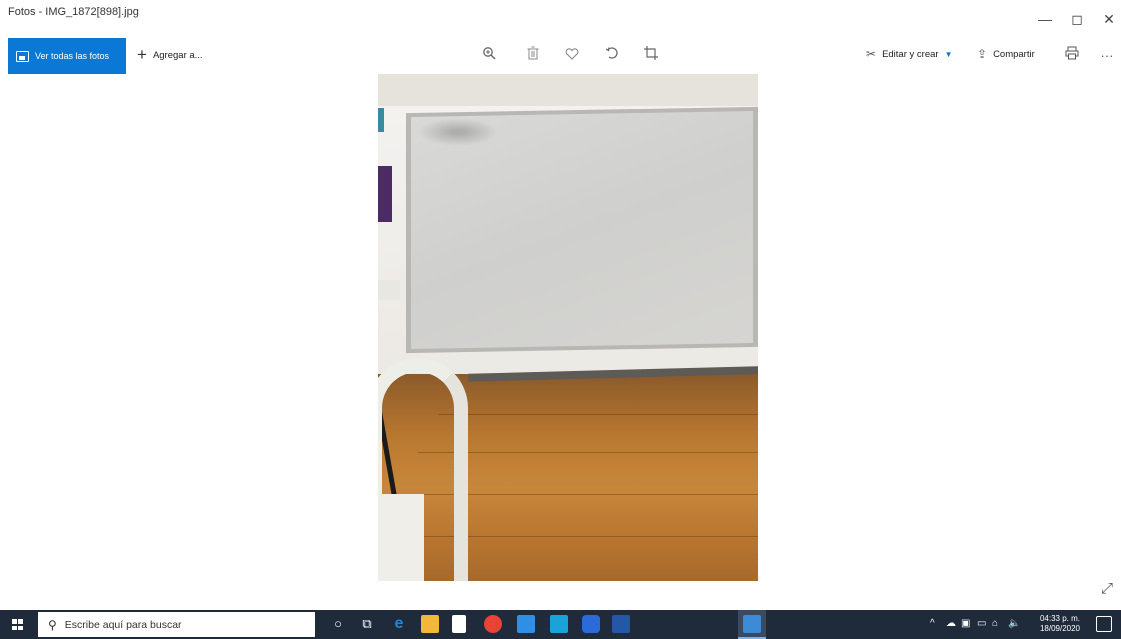  What do you see at coordinates (338, 624) in the screenshot?
I see `cortana-icon: ○` at bounding box center [338, 624].